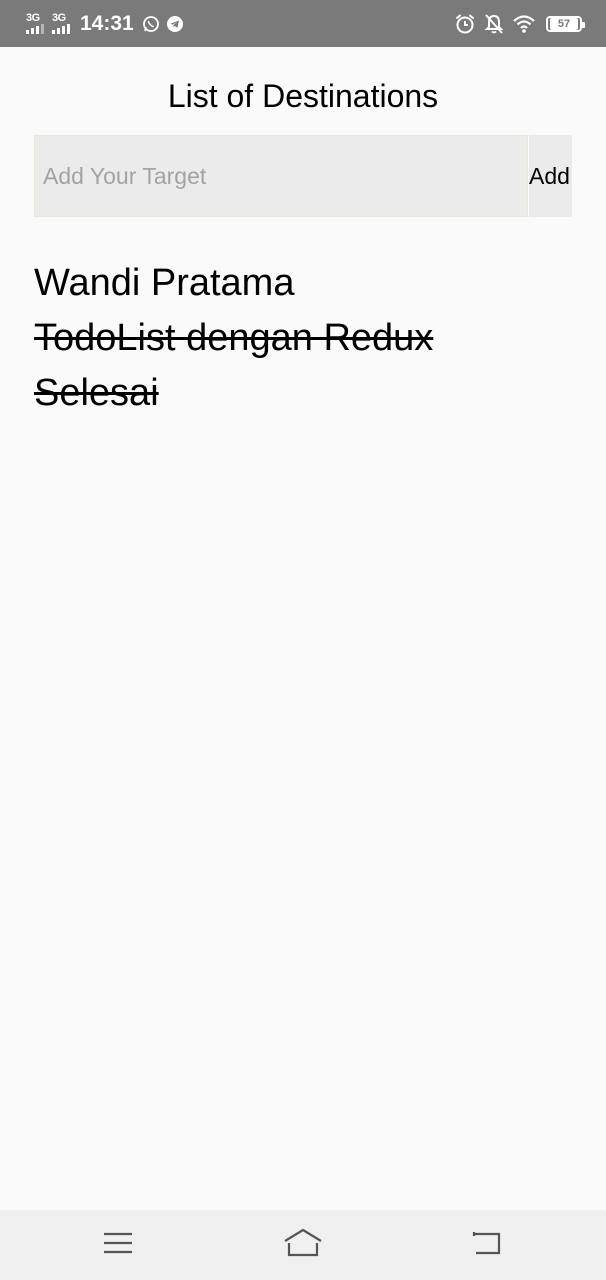 The width and height of the screenshot is (606, 1280). I want to click on status-bar-right: 57, so click(515, 24).